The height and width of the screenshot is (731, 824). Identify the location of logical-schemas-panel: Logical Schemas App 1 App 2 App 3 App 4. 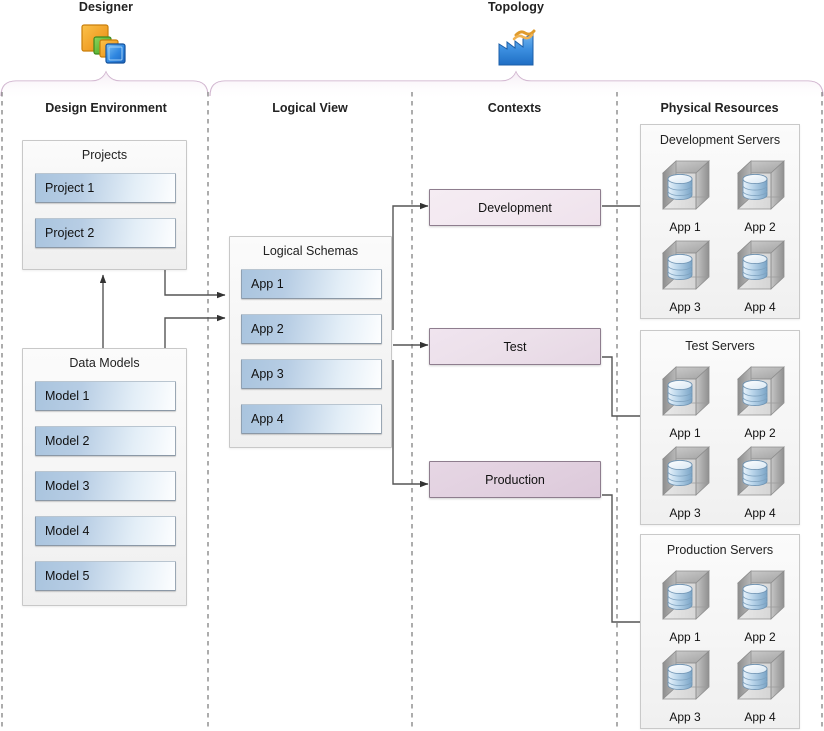
(310, 342).